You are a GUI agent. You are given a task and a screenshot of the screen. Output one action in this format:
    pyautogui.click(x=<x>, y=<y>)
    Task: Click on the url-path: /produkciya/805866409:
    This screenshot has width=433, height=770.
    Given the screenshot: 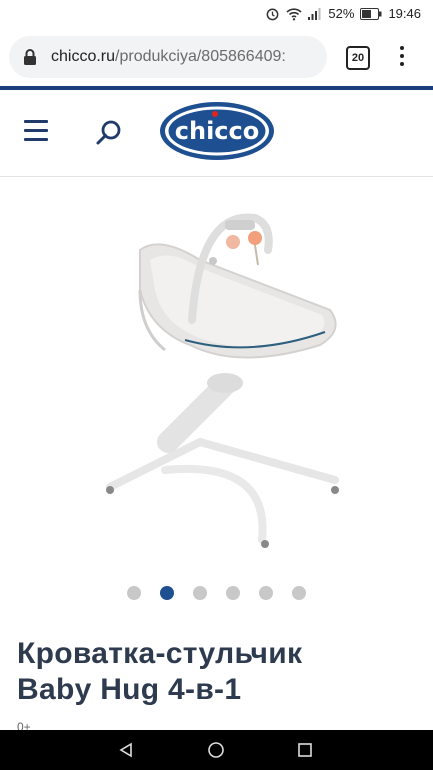 What is the action you would take?
    pyautogui.click(x=200, y=56)
    